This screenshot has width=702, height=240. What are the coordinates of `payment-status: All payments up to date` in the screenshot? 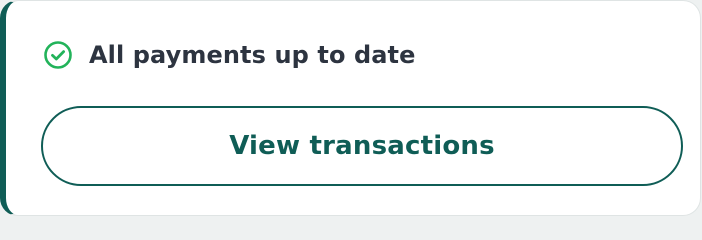 It's located at (229, 55).